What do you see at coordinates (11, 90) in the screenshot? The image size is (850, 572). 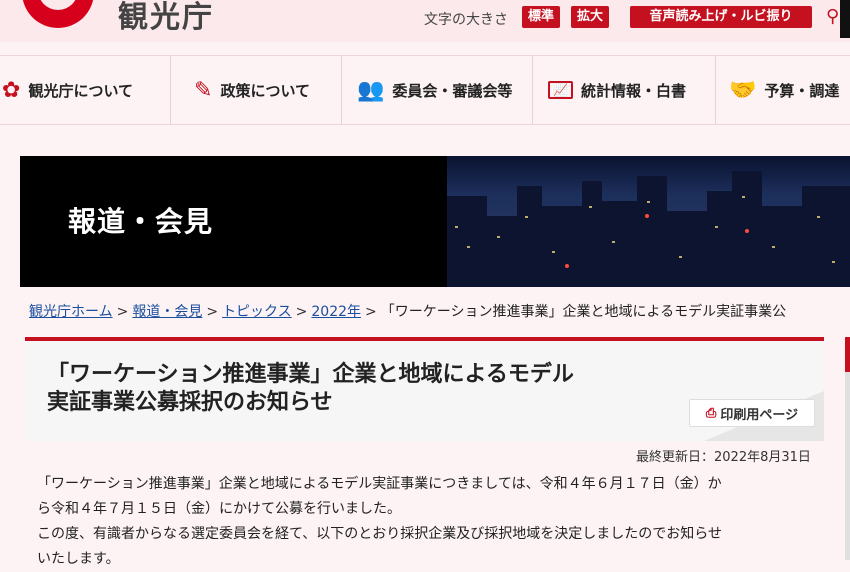 I see `flower-icon: ✿` at bounding box center [11, 90].